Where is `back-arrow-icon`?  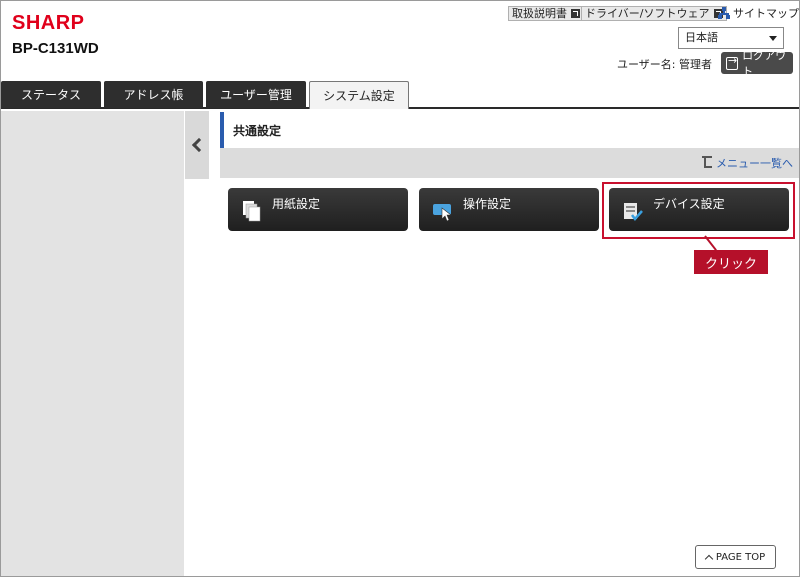 back-arrow-icon is located at coordinates (707, 163).